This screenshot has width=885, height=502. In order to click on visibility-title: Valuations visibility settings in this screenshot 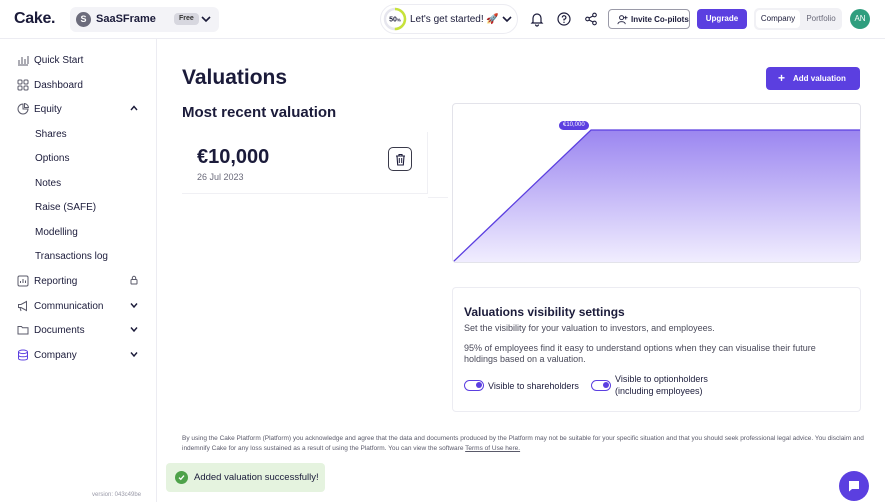, I will do `click(544, 312)`.